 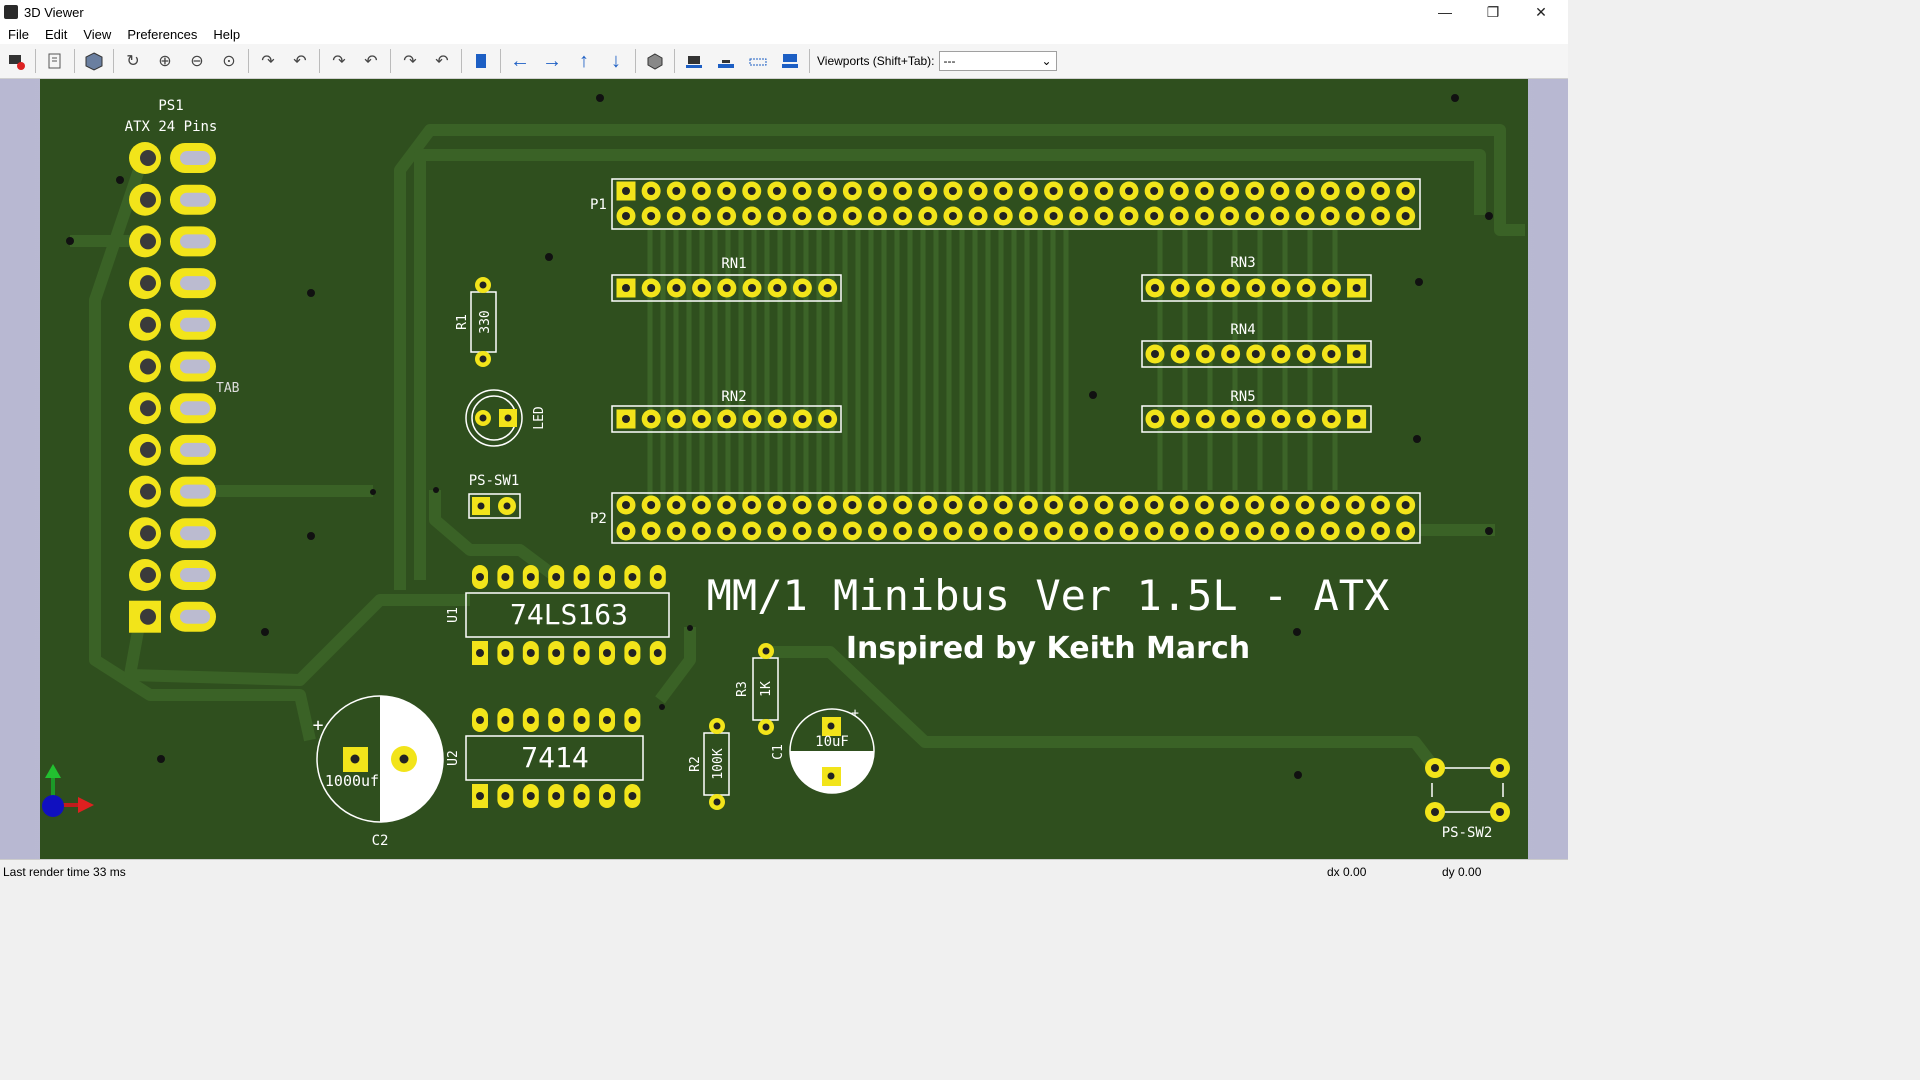 What do you see at coordinates (97, 34) in the screenshot?
I see `menu-view: View` at bounding box center [97, 34].